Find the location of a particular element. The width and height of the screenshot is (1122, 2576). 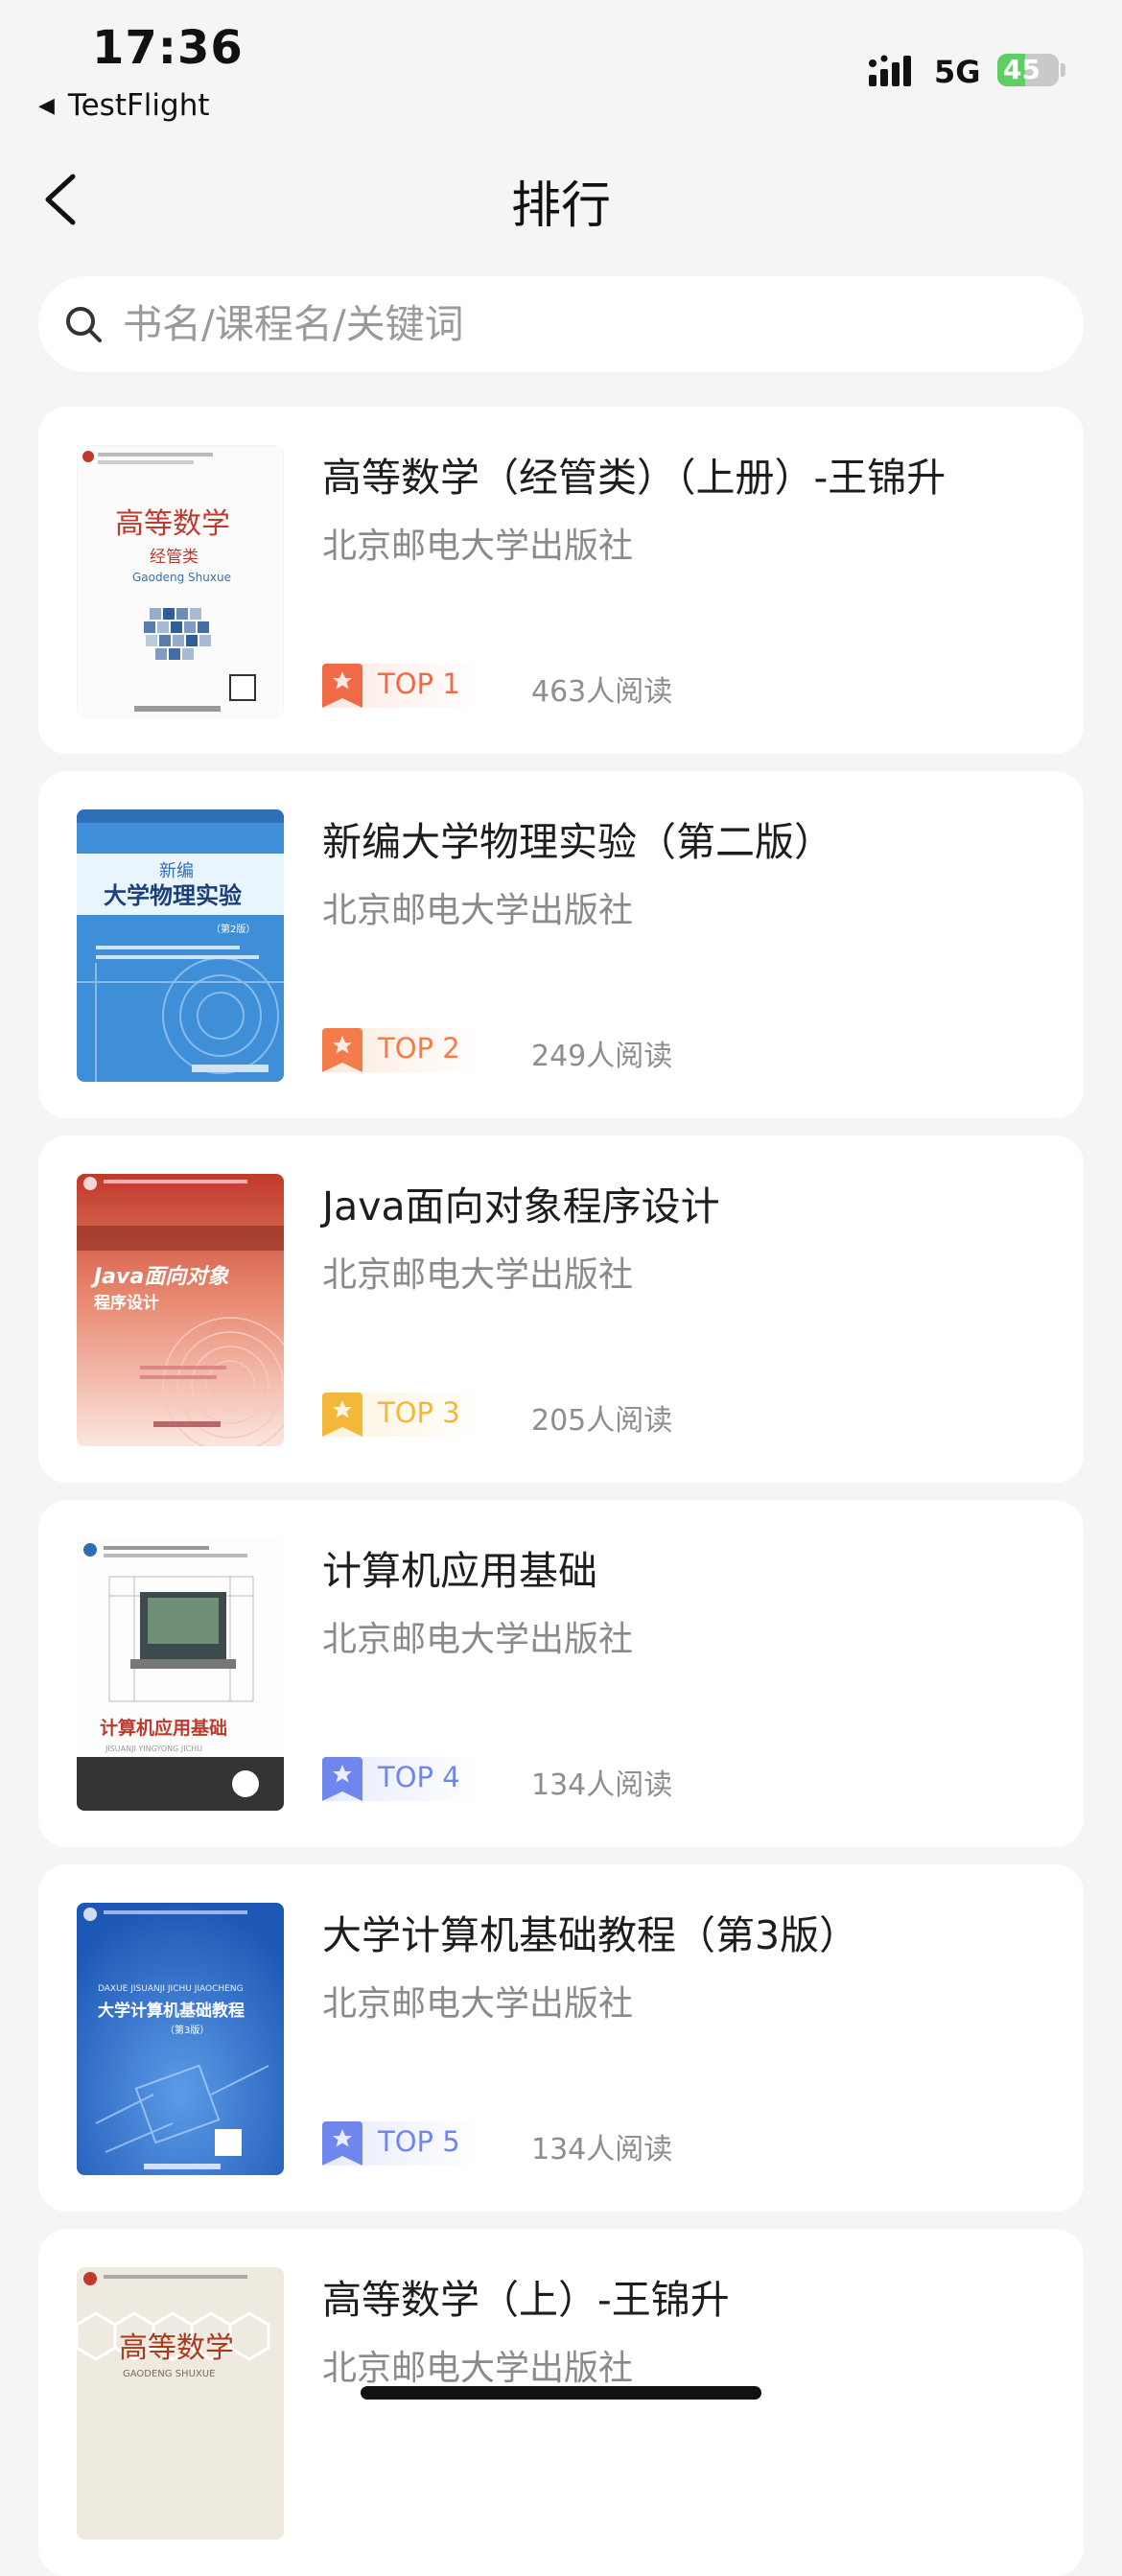

book-cover-image: 新编 大学物理实验 （第2版） is located at coordinates (180, 945).